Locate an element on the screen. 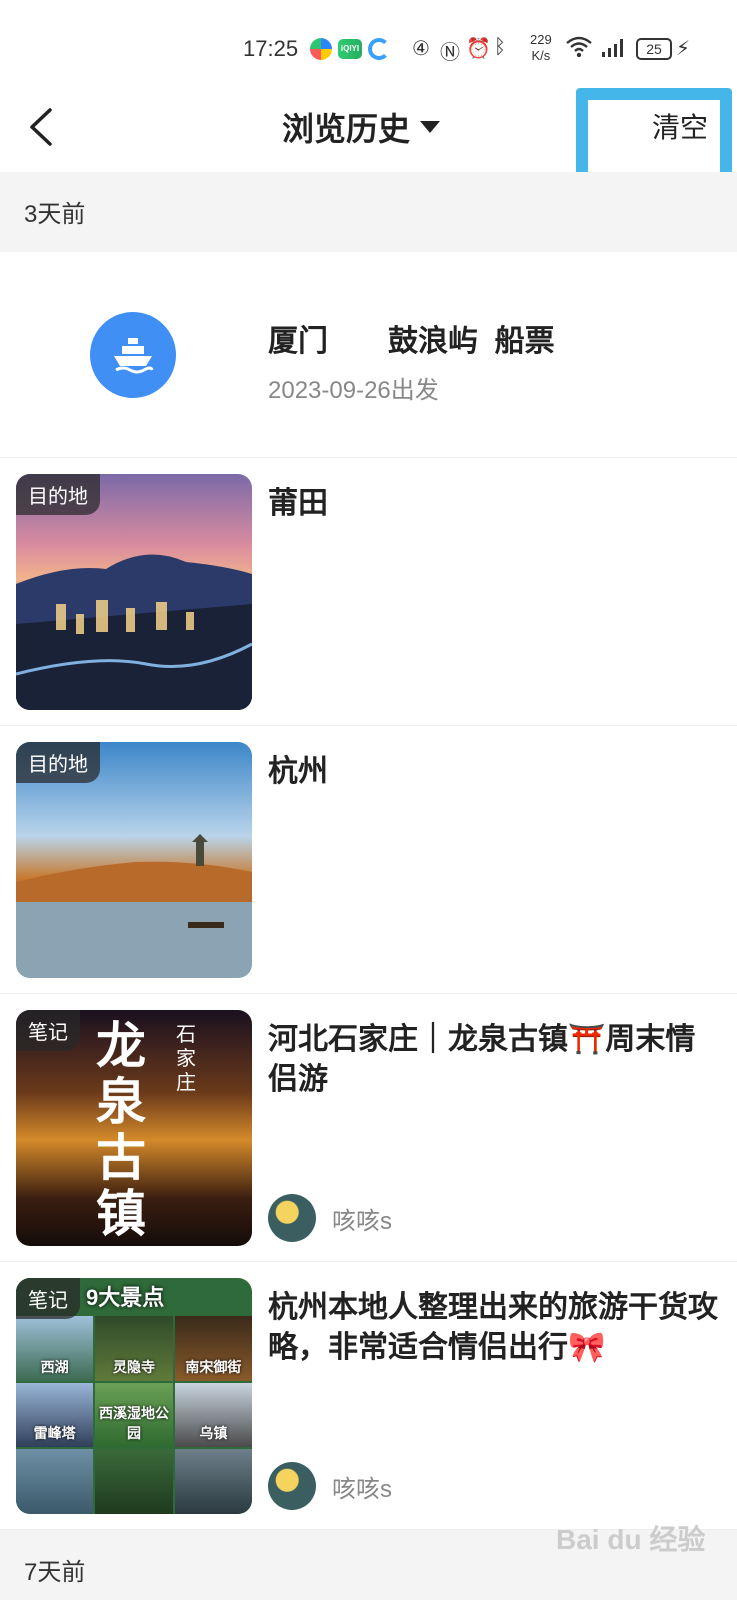 The width and height of the screenshot is (737, 1600). history-type-dropdown: 浏览历史 is located at coordinates (361, 127).